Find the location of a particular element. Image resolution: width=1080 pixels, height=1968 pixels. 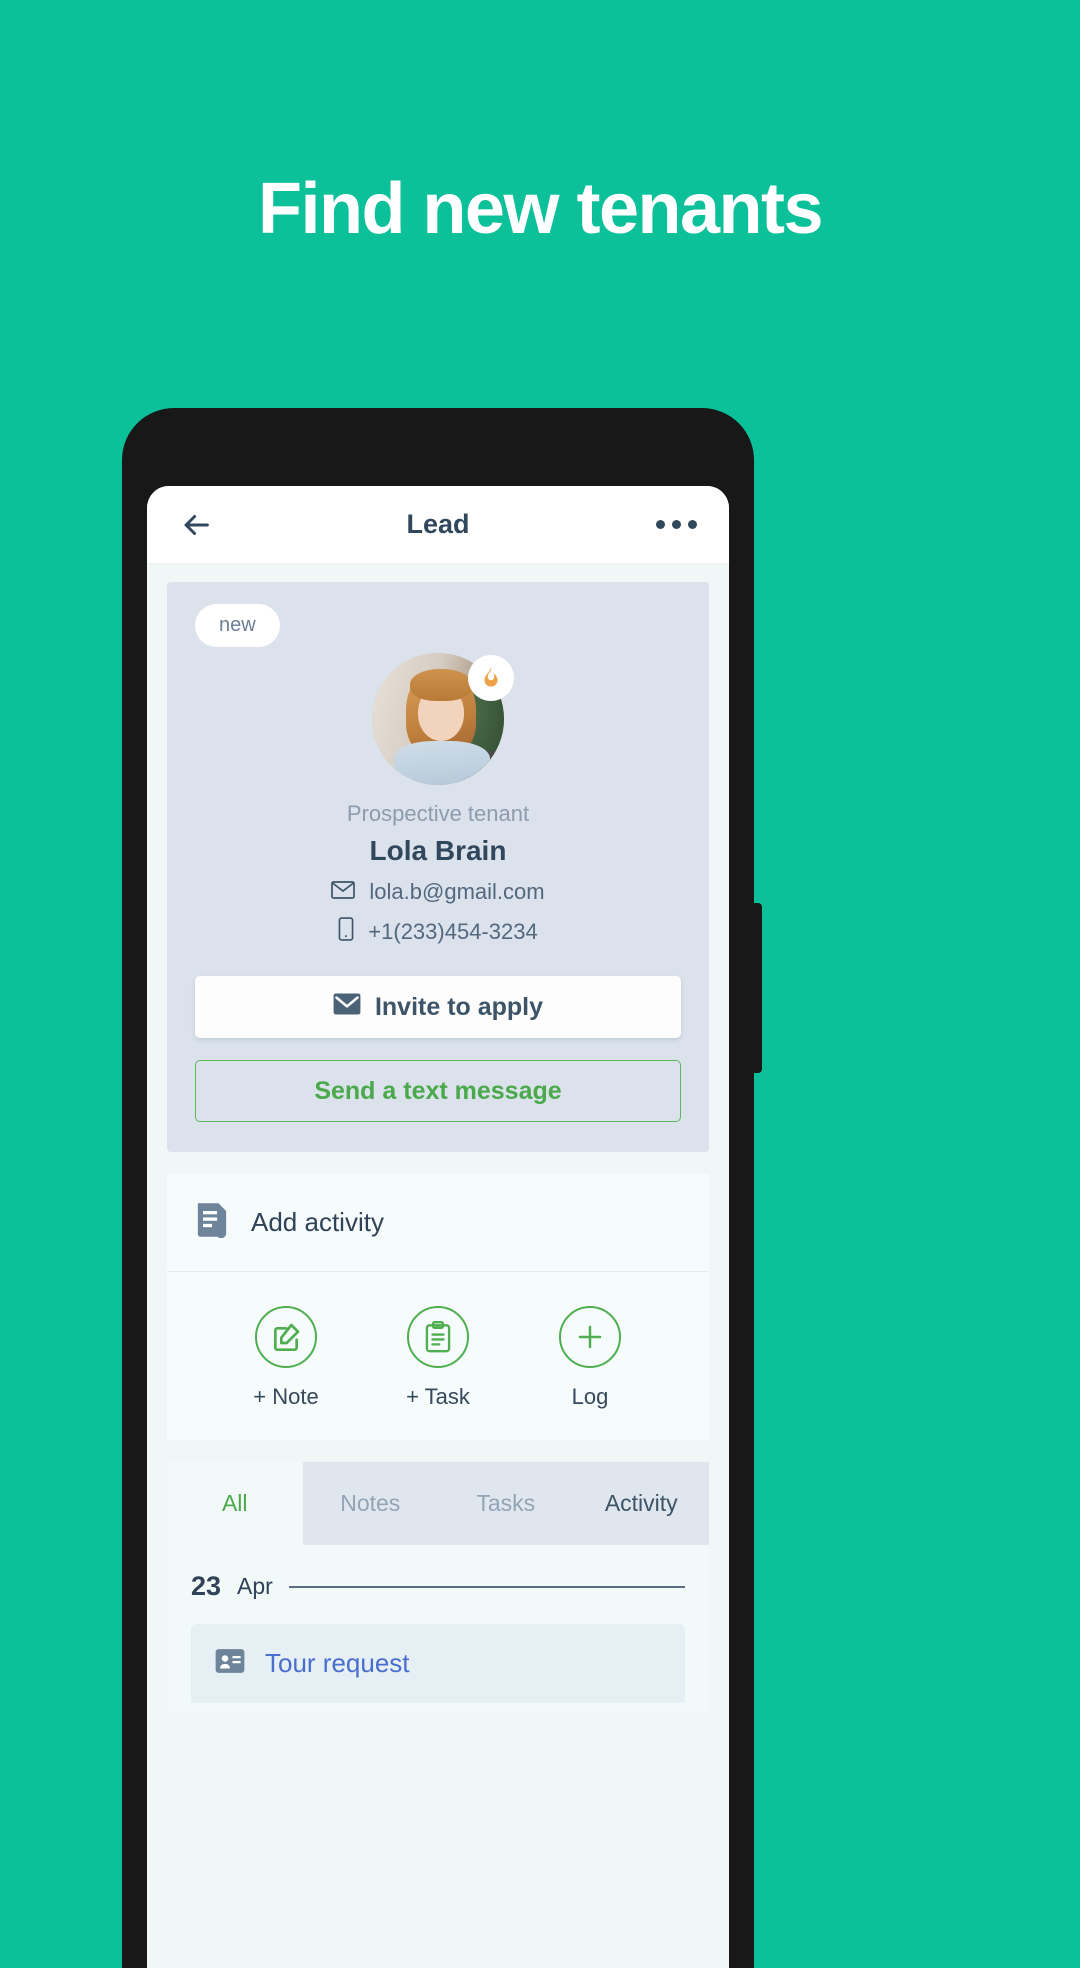

plus-circle-icon is located at coordinates (590, 1337).